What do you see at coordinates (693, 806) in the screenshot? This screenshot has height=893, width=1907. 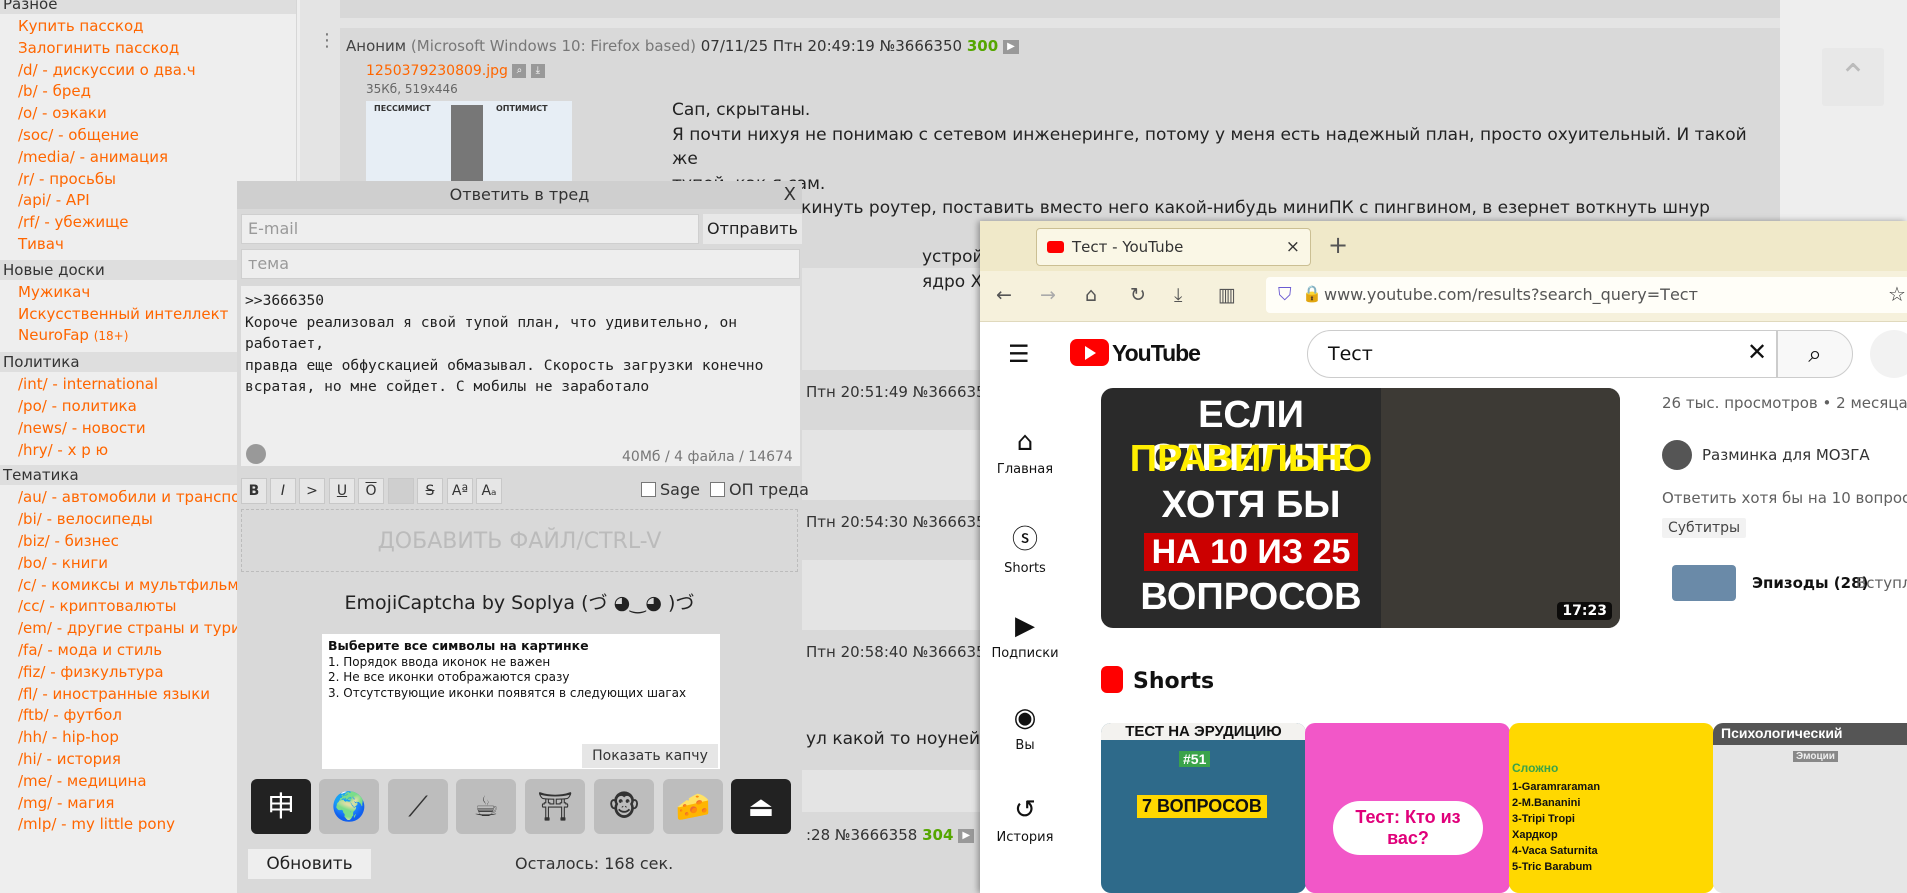 I see `emoji-cheese-icon: 🧀` at bounding box center [693, 806].